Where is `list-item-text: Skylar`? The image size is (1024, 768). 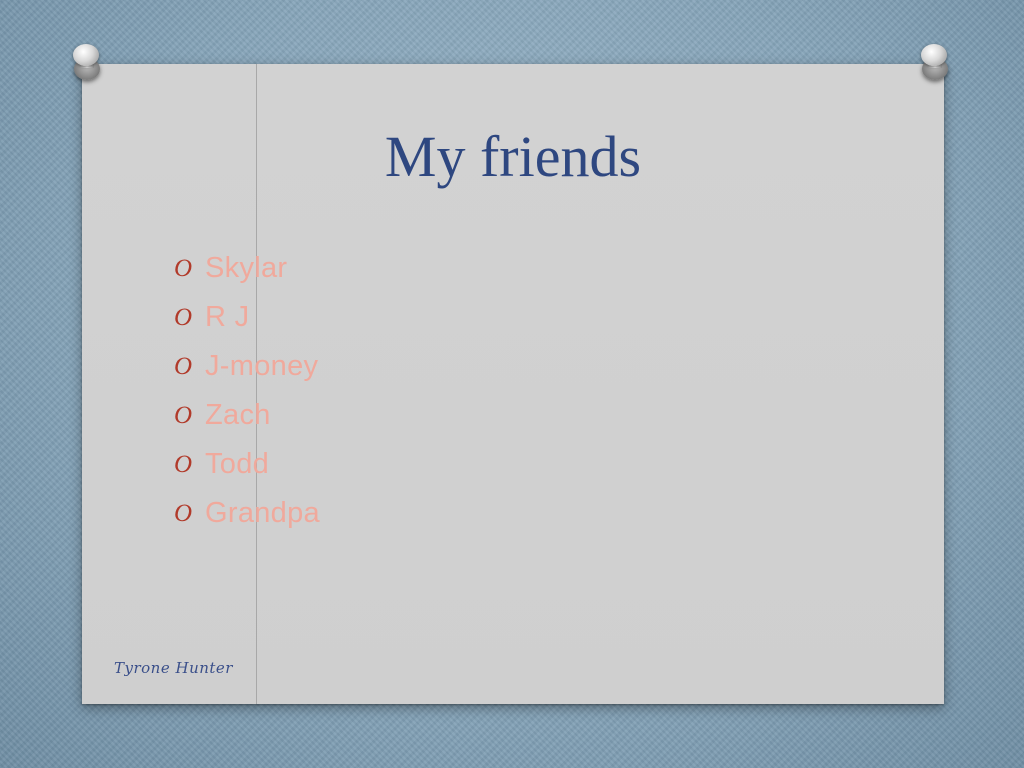 list-item-text: Skylar is located at coordinates (246, 268).